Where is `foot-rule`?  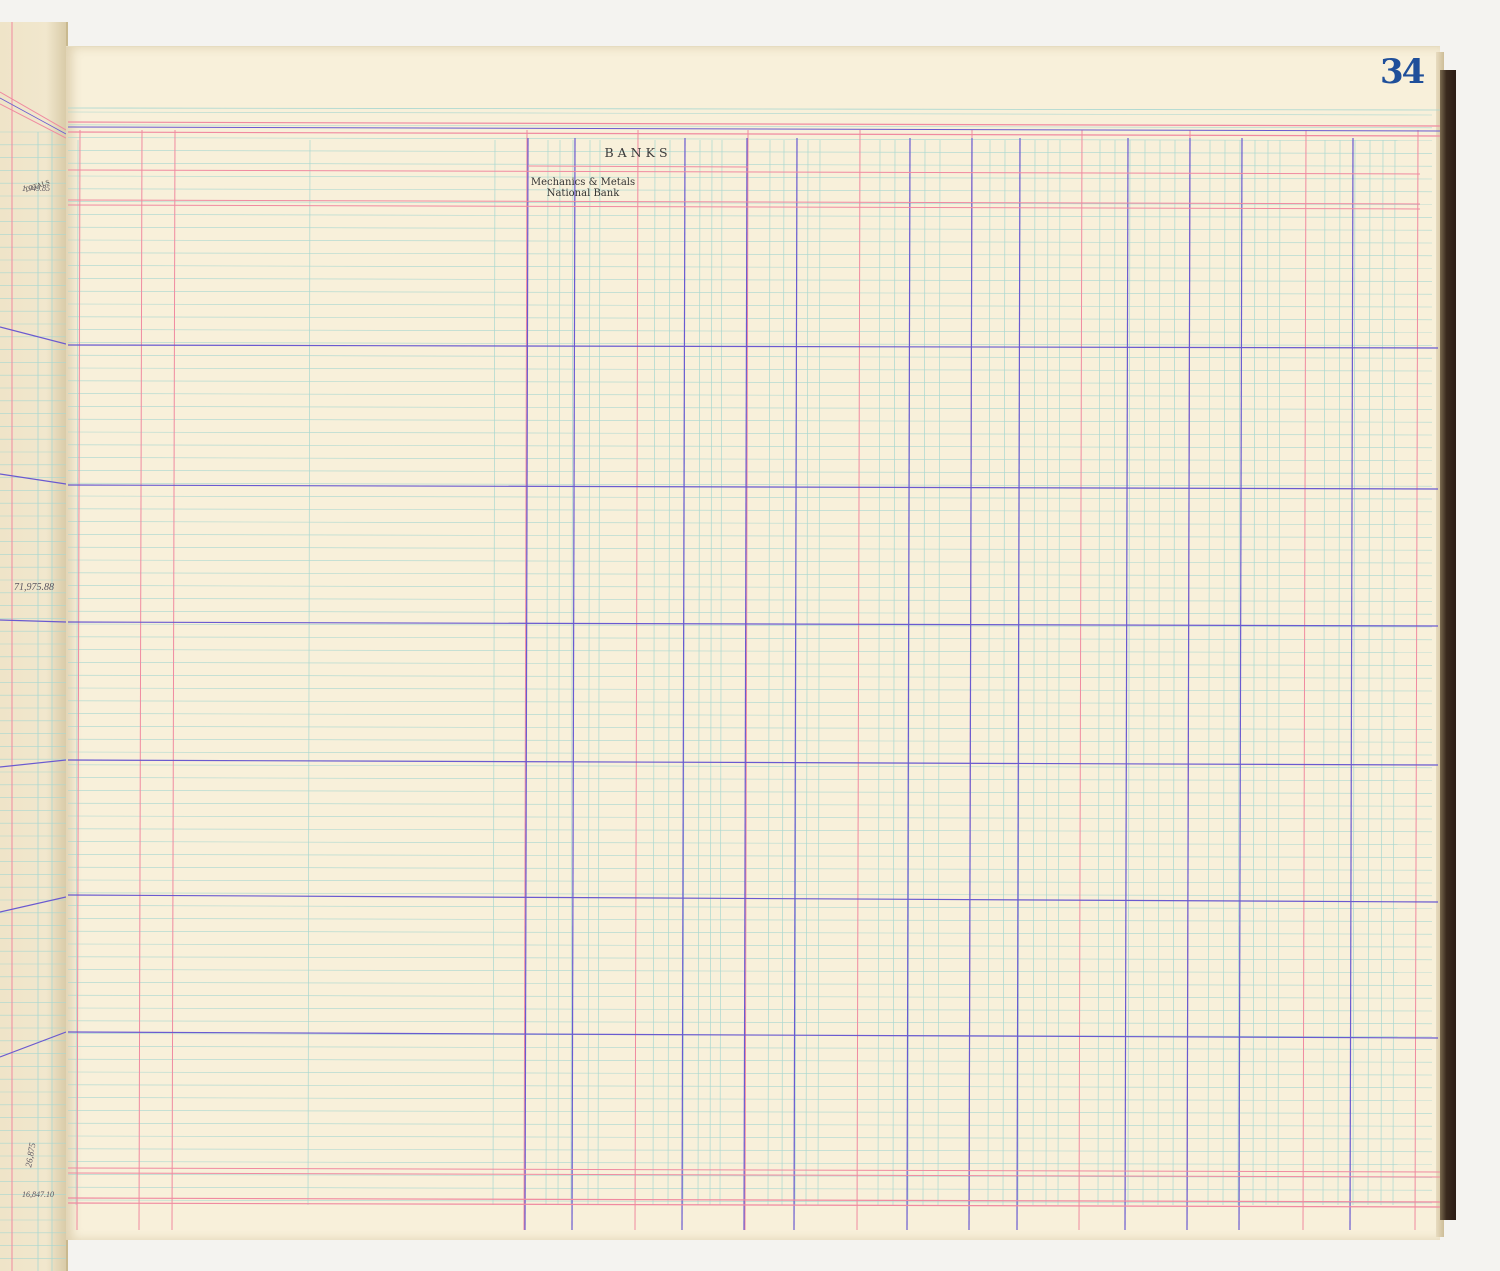
foot-rule is located at coordinates (754, 1170).